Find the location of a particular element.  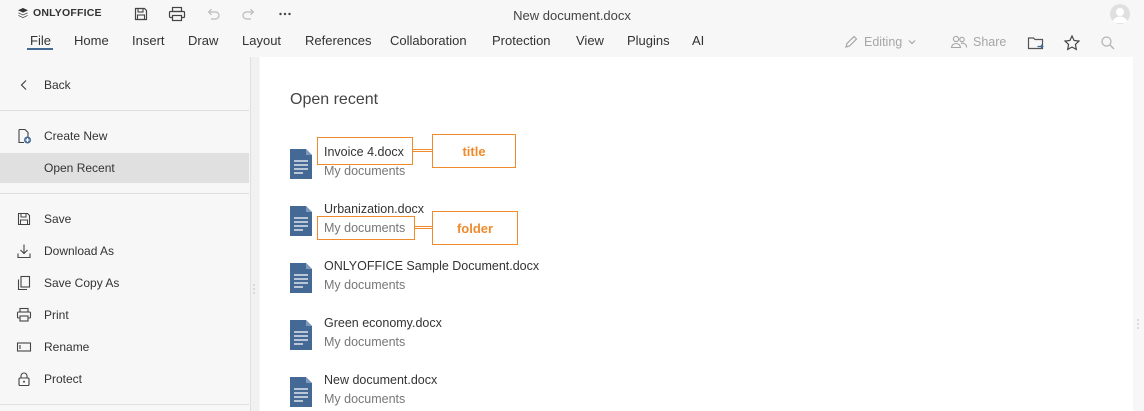

tab-insert: Insert is located at coordinates (148, 40).